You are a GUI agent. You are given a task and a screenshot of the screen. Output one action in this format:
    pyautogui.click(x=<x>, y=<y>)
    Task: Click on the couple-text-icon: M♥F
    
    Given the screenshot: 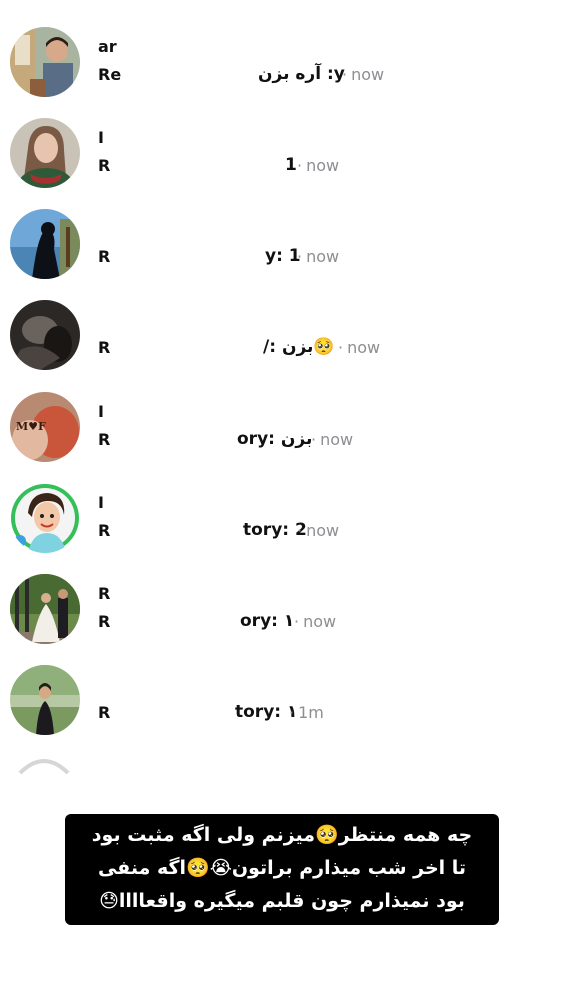 What is the action you would take?
    pyautogui.click(x=45, y=427)
    